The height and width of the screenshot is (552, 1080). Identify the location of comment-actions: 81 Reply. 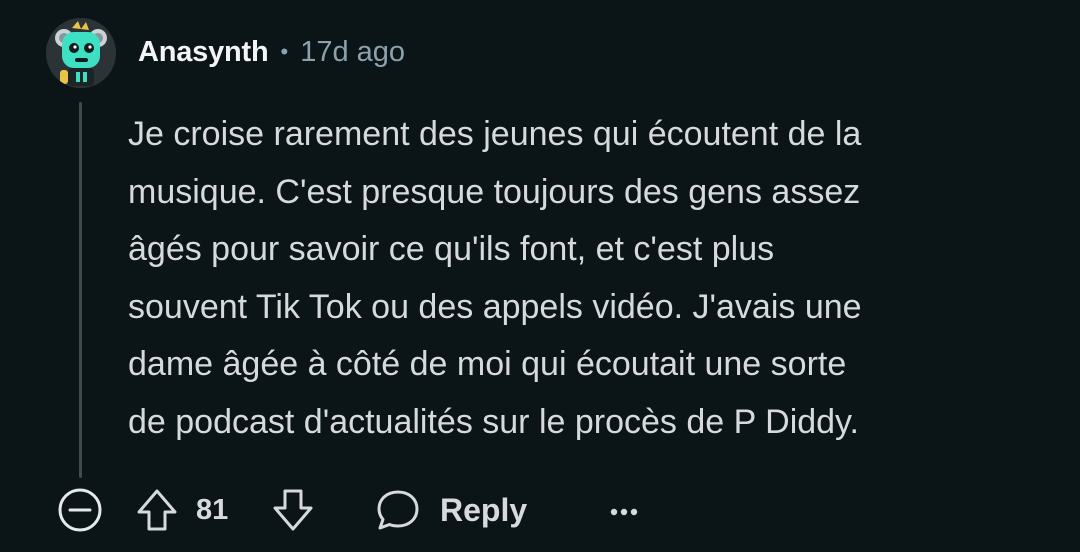
(540, 508).